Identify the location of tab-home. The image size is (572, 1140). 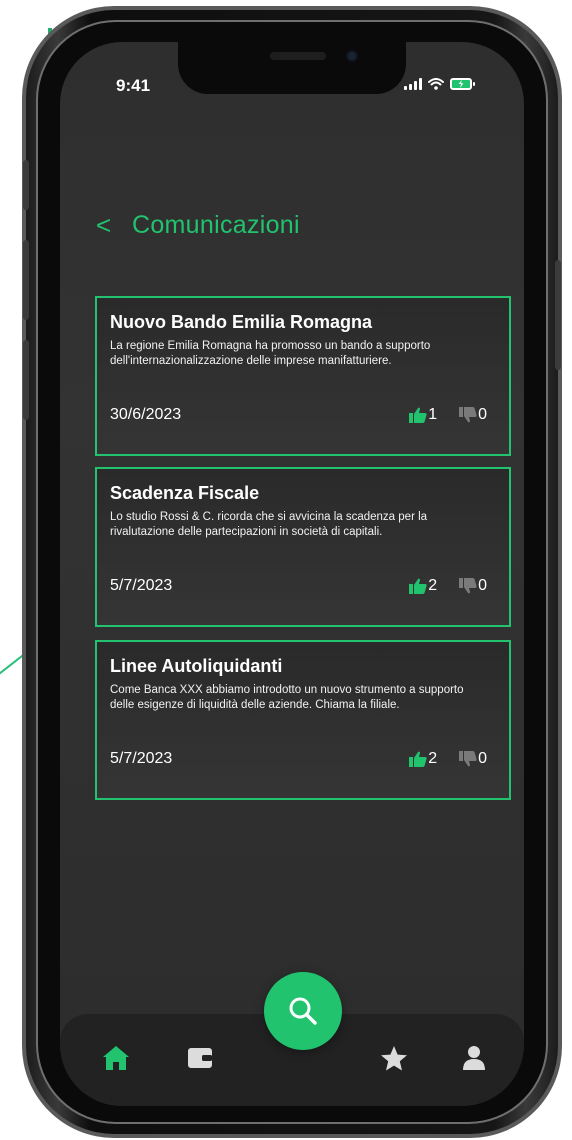
(116, 1058).